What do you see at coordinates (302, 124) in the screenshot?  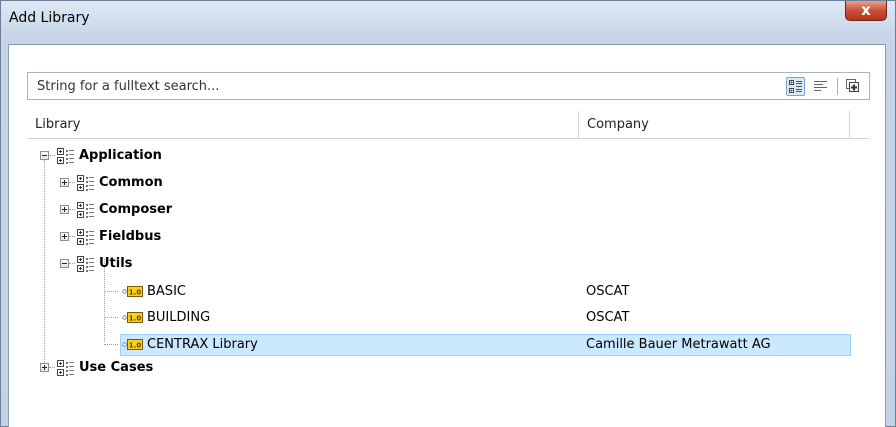 I see `column-library: Library` at bounding box center [302, 124].